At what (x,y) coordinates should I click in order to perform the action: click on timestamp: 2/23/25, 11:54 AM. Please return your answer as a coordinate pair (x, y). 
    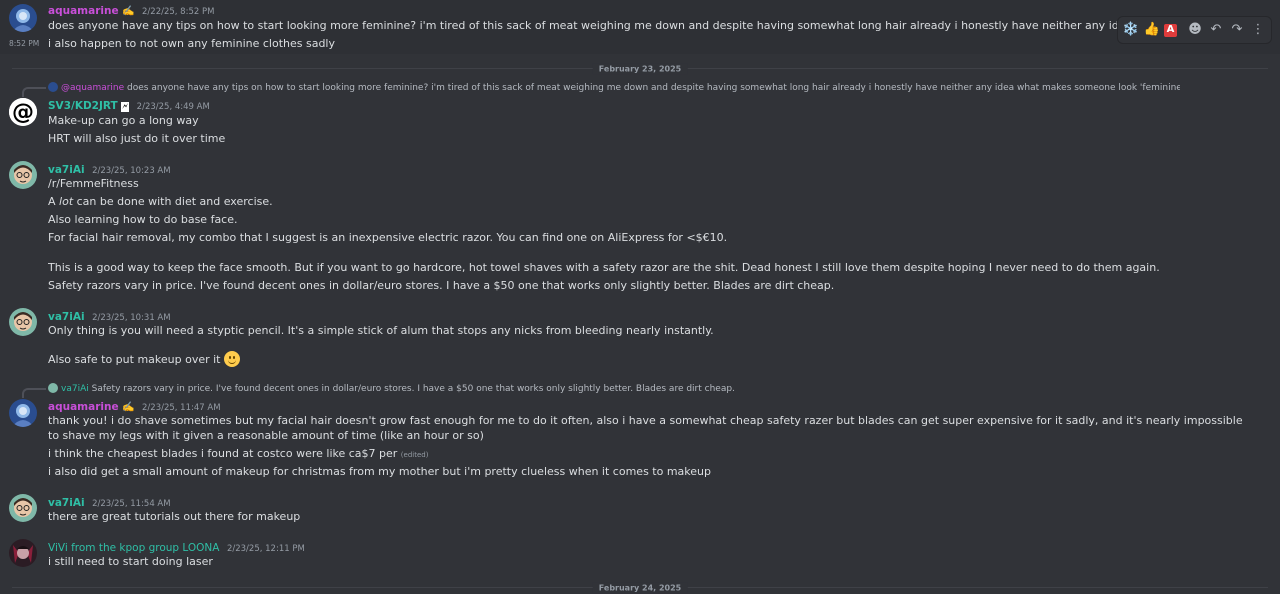
    Looking at the image, I should click on (131, 504).